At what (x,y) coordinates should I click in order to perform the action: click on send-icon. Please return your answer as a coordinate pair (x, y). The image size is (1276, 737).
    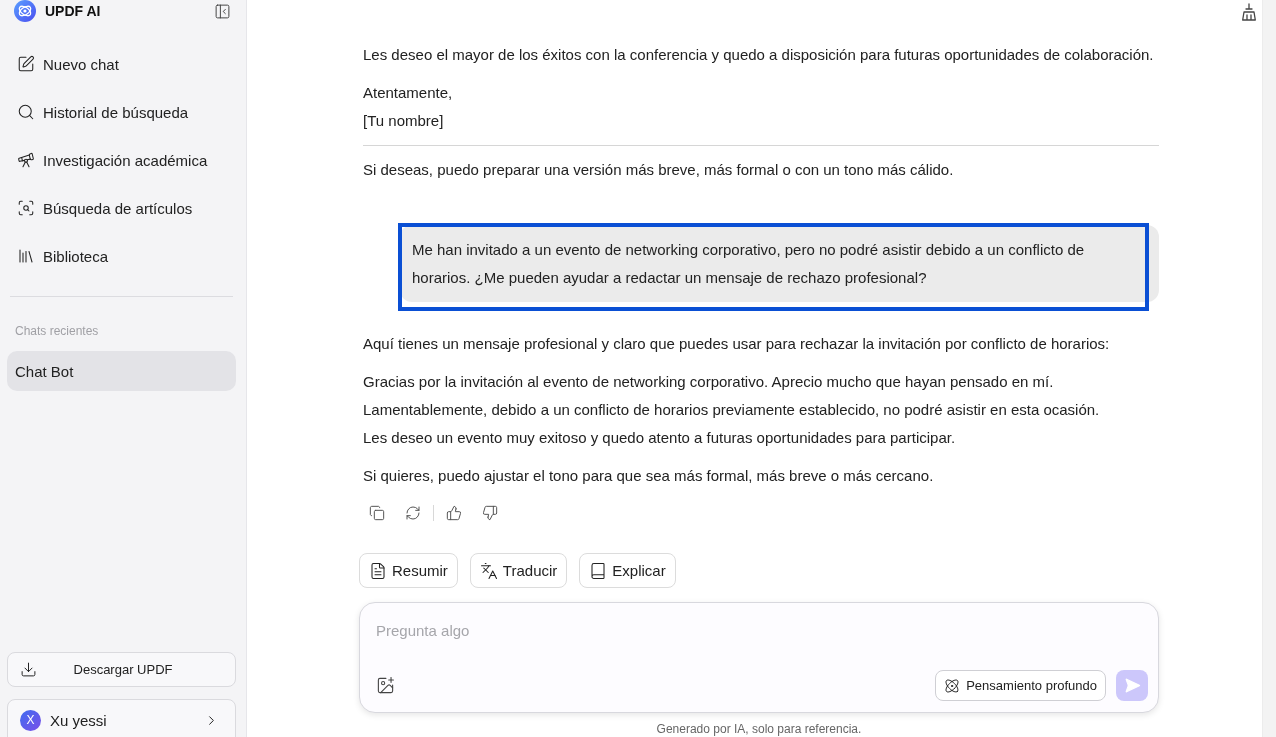
    Looking at the image, I should click on (1132, 685).